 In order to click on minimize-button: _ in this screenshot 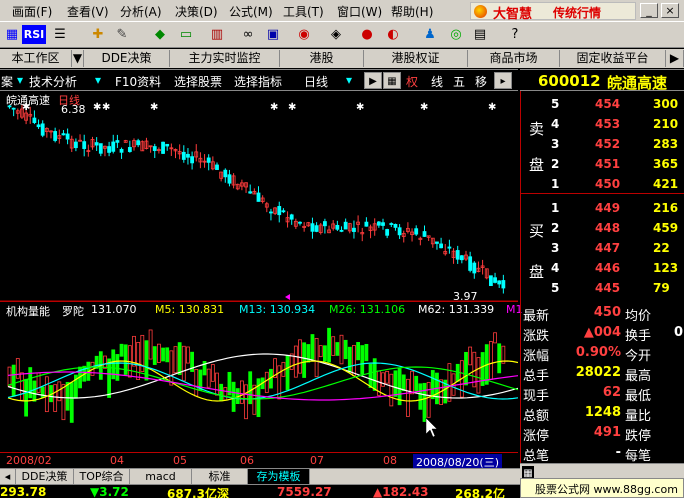, I will do `click(649, 10)`.